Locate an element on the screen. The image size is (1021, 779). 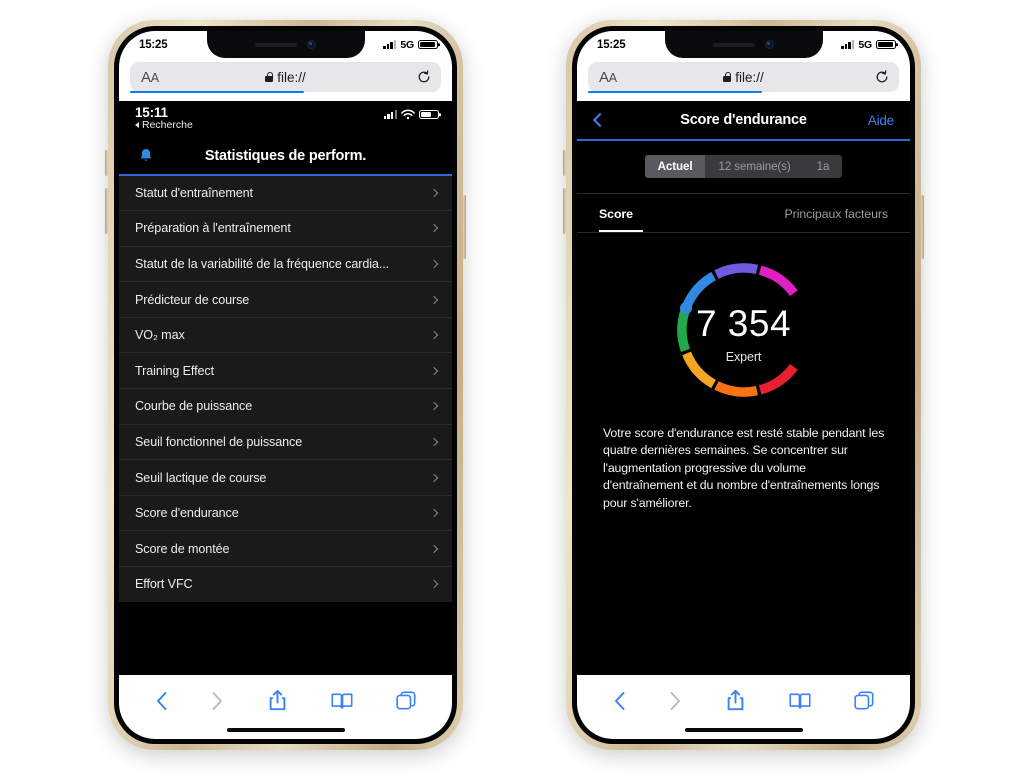
period-segmented-control: Actuel 12 semaine(s) 1a is located at coordinates (743, 166).